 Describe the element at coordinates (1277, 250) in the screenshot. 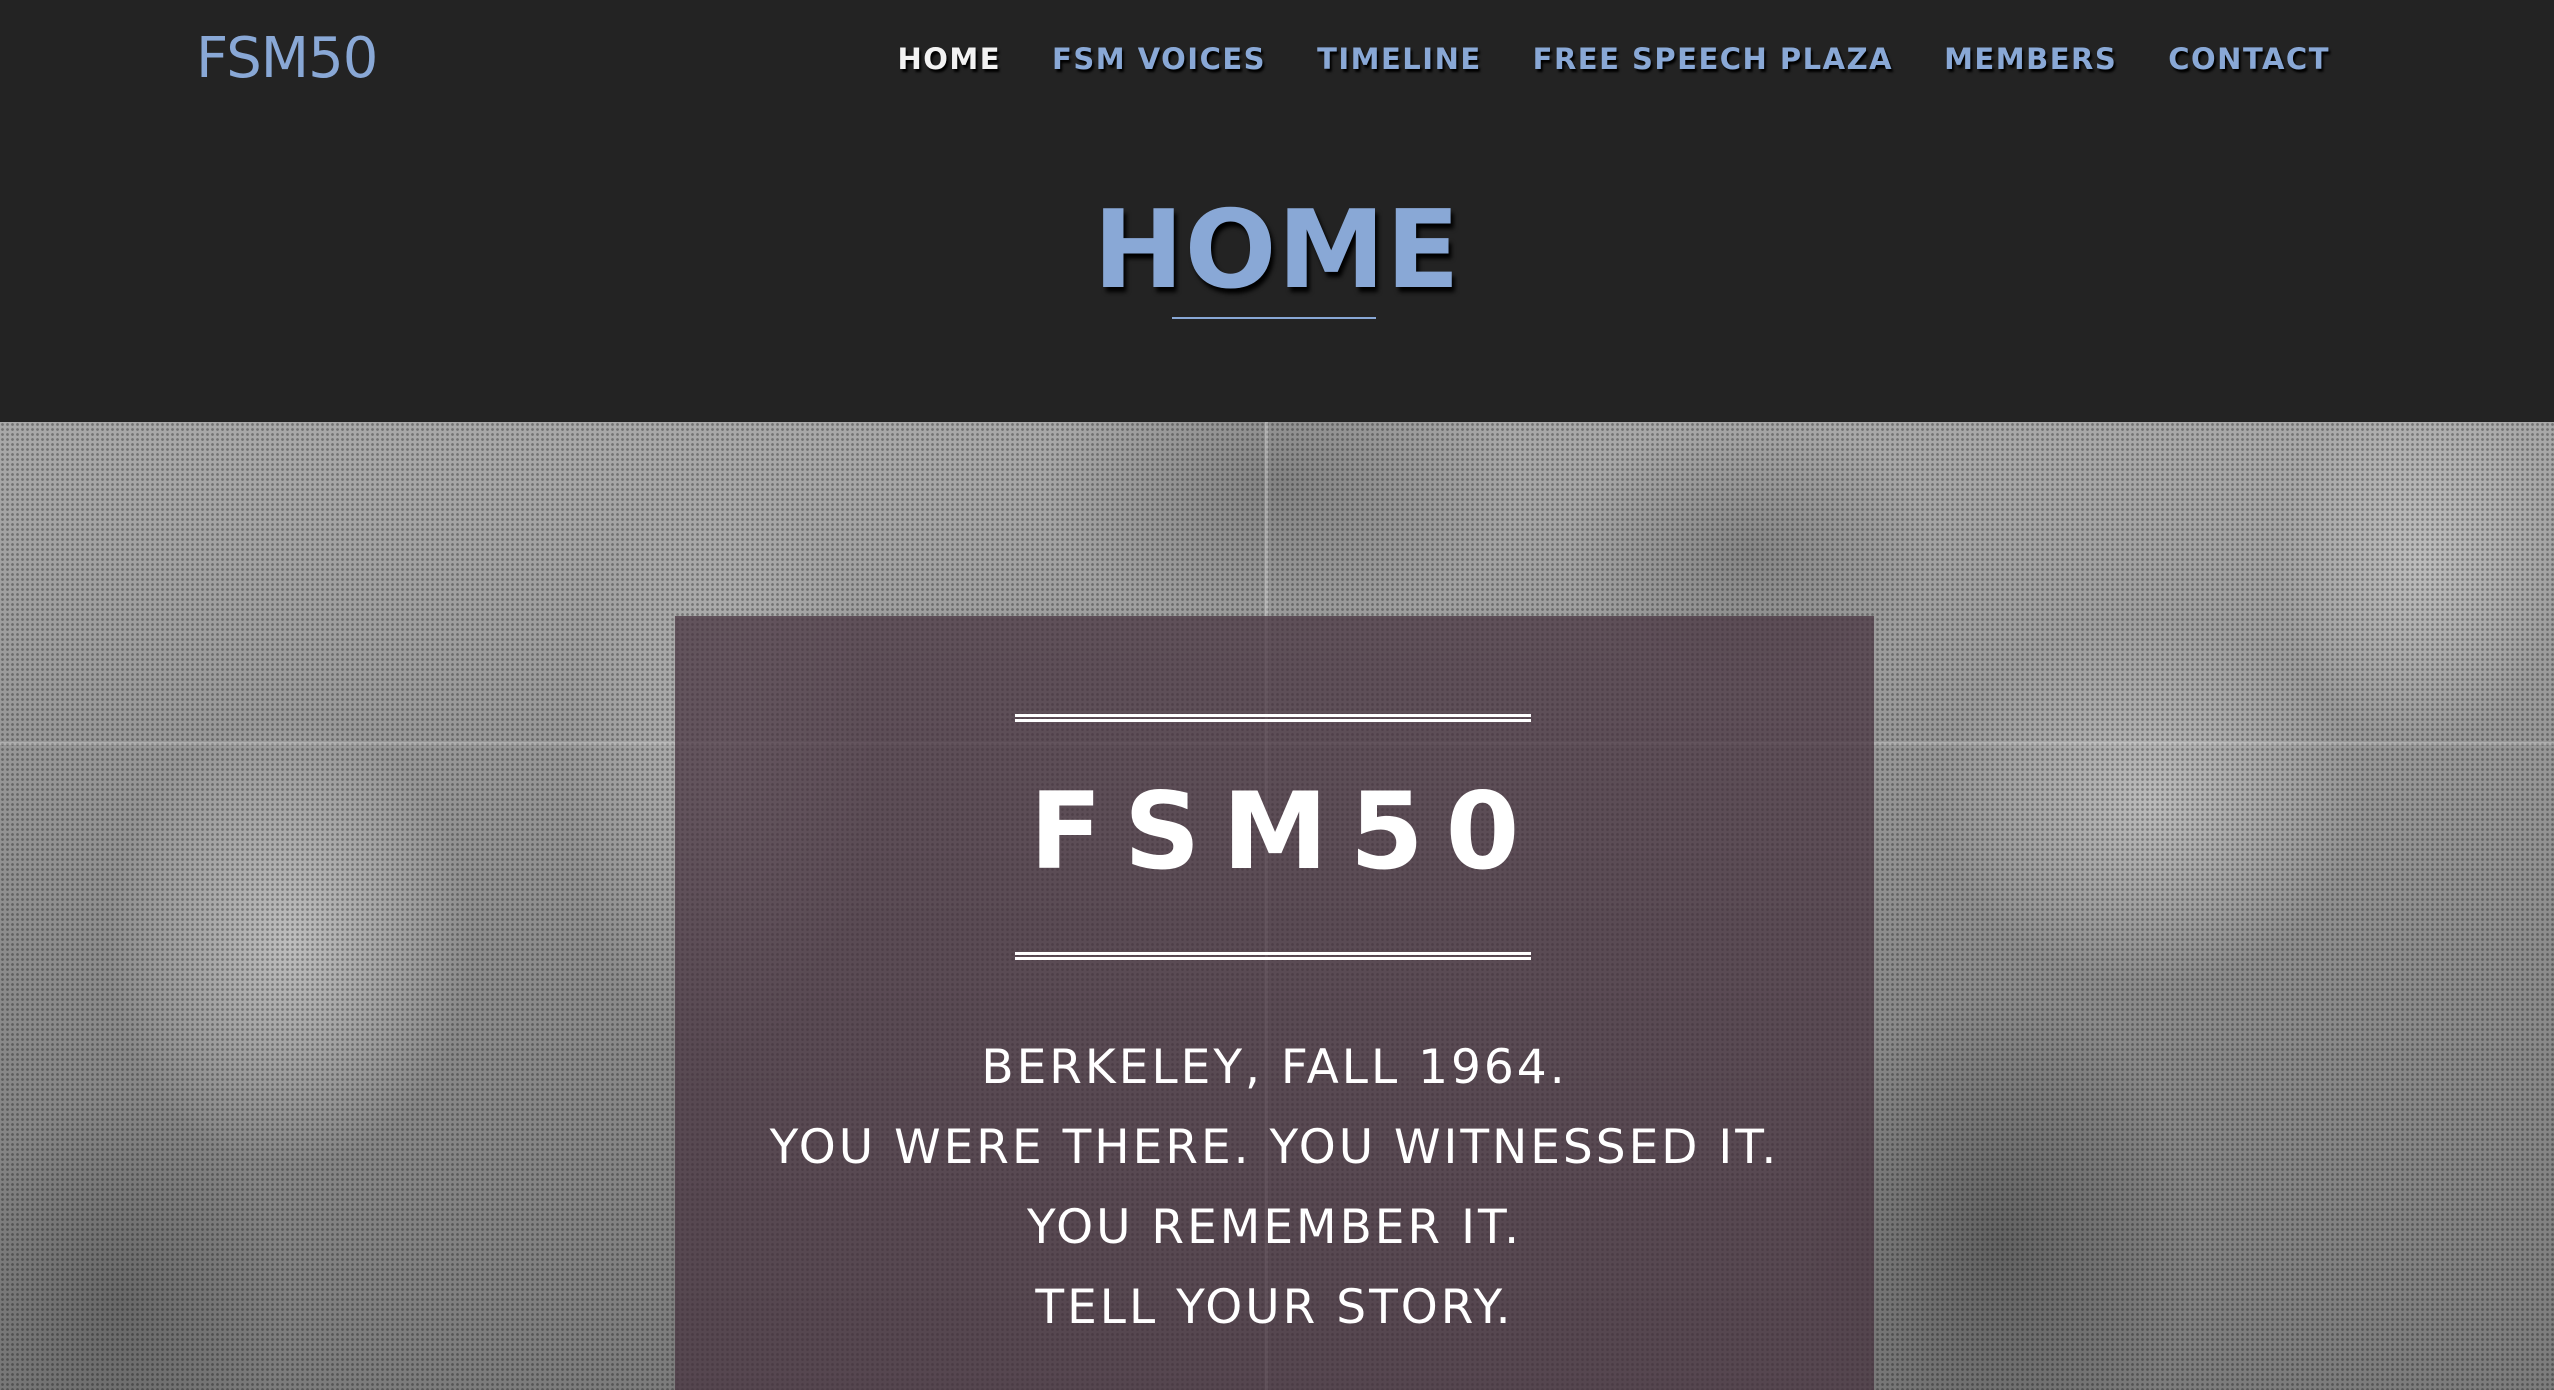

I see `page-title: HOME` at that location.